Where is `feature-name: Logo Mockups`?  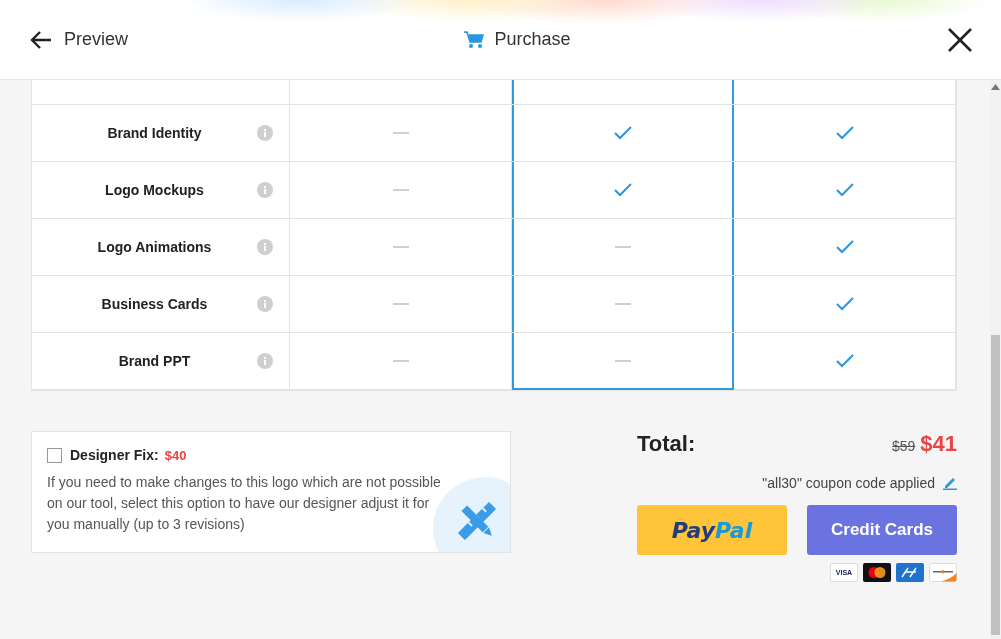
feature-name: Logo Mockups is located at coordinates (154, 190).